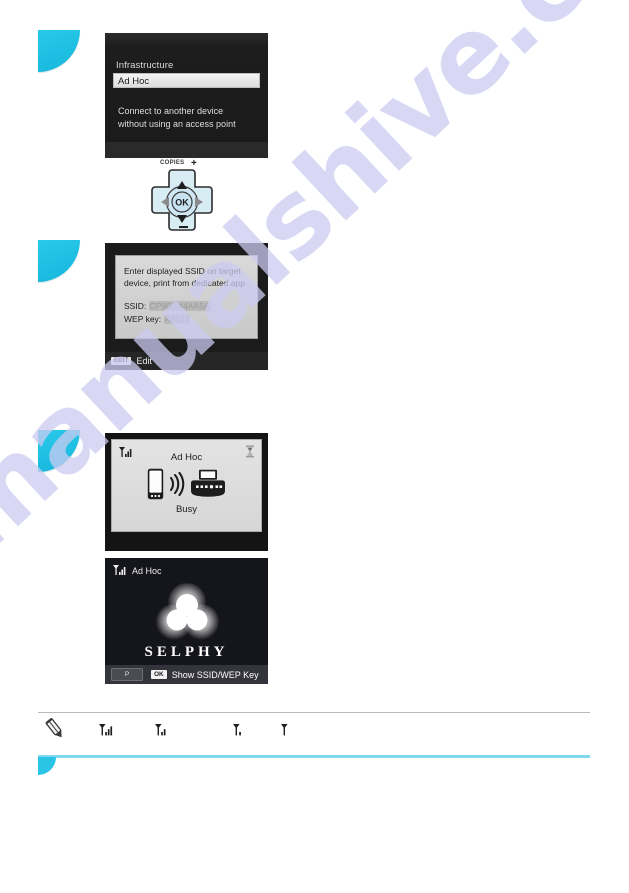 The height and width of the screenshot is (893, 629). Describe the element at coordinates (186, 150) in the screenshot. I see `panel1-footer-bar` at that location.